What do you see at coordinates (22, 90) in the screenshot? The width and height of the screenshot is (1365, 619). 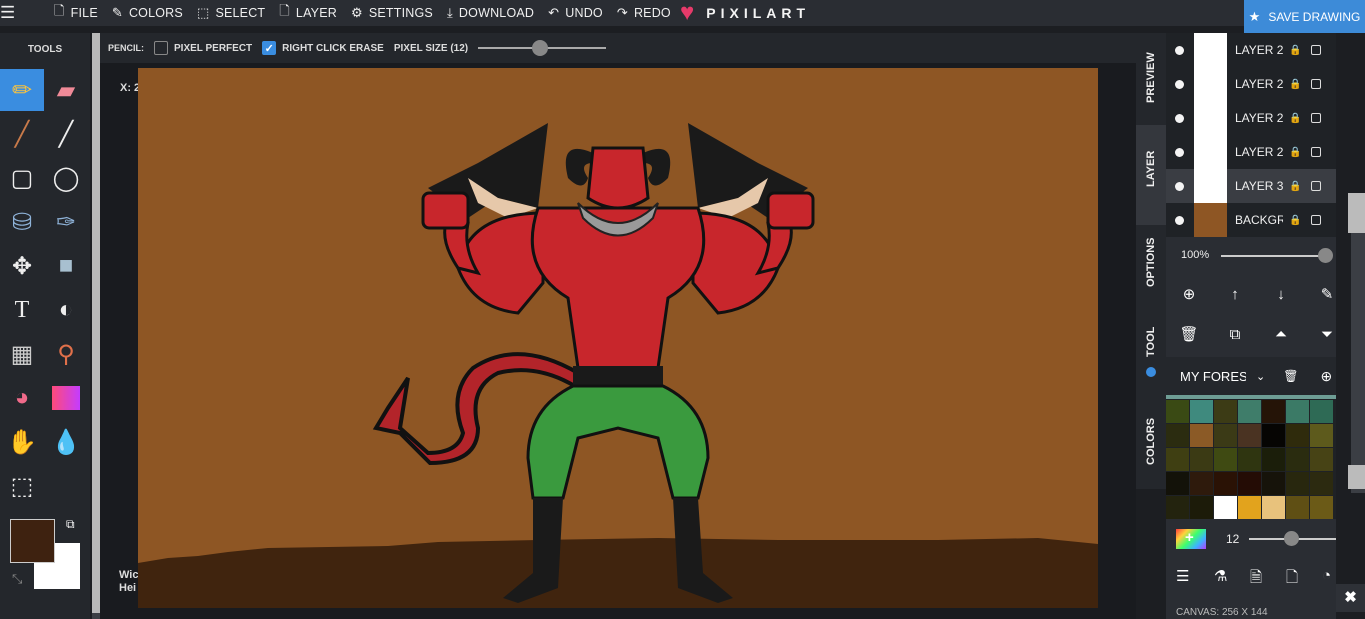 I see `pencil-tool: ✏` at bounding box center [22, 90].